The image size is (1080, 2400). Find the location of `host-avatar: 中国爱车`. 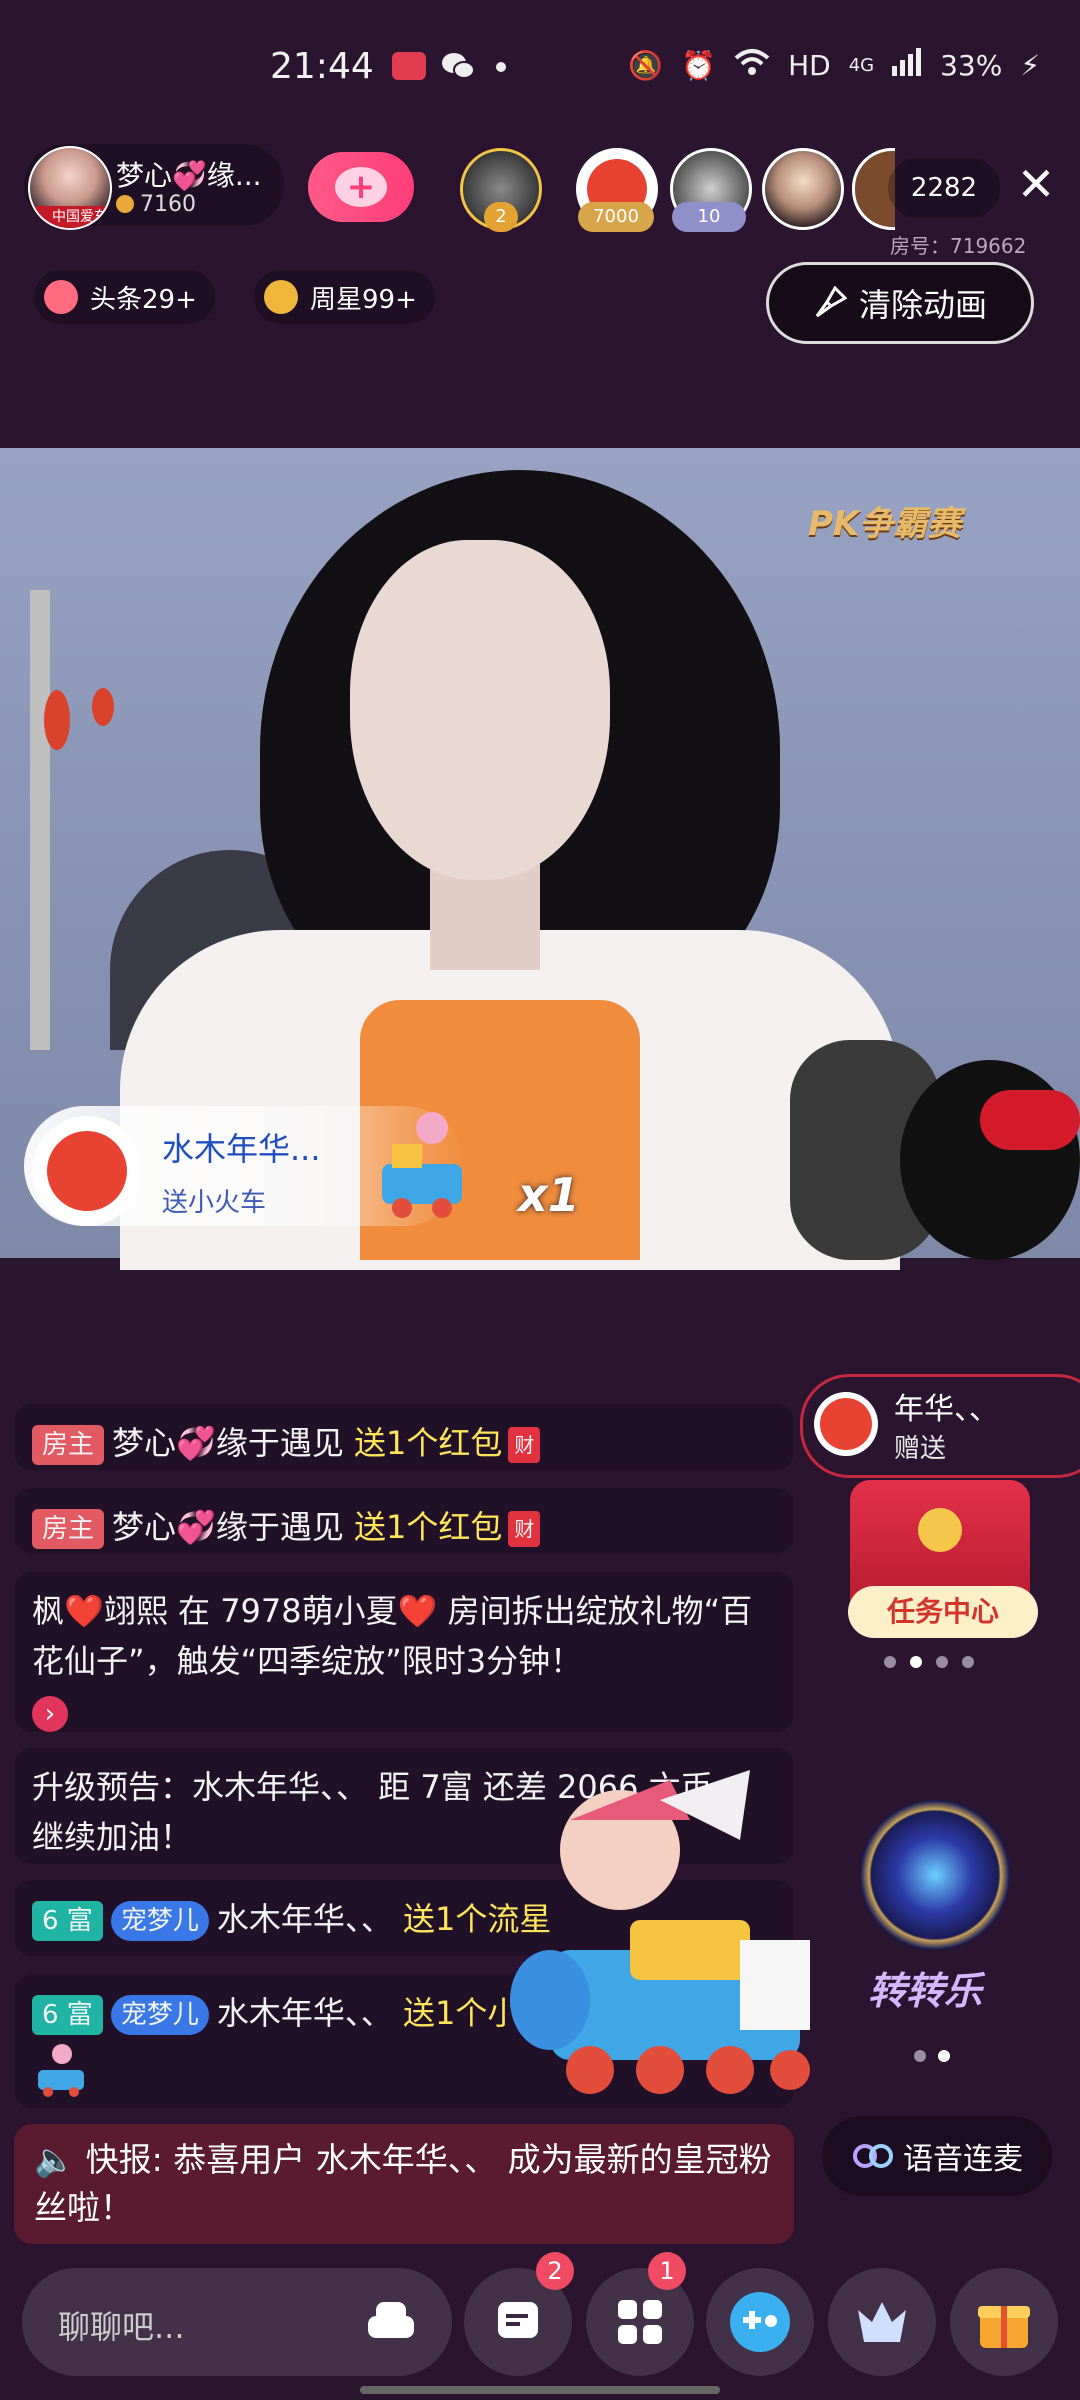

host-avatar: 中国爱车 is located at coordinates (70, 188).